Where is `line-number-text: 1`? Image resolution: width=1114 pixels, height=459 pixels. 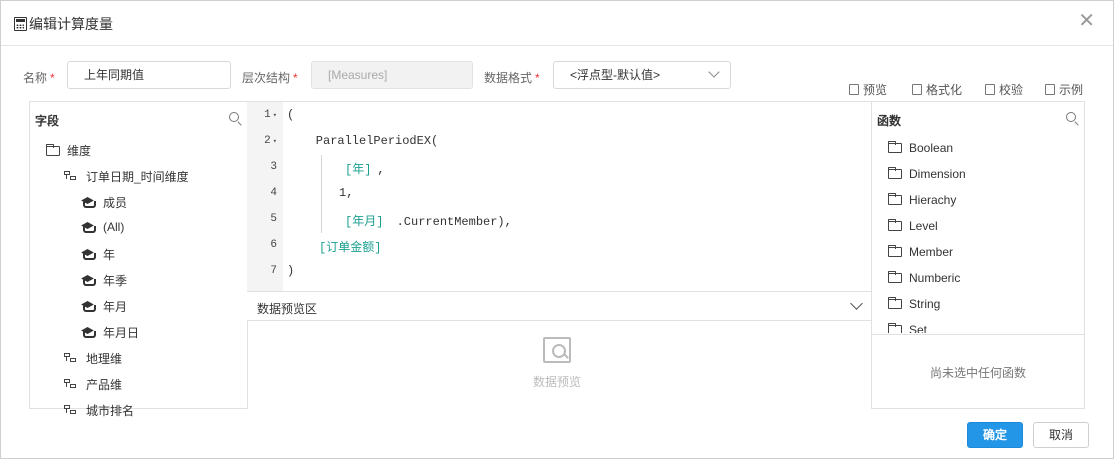 line-number-text: 1 is located at coordinates (267, 115).